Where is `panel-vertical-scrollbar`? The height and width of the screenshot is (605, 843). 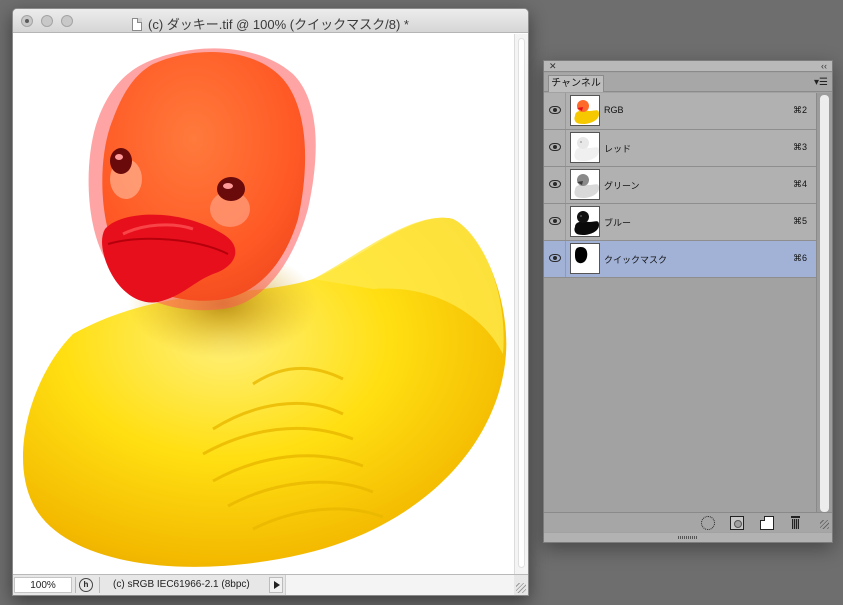 panel-vertical-scrollbar is located at coordinates (824, 303).